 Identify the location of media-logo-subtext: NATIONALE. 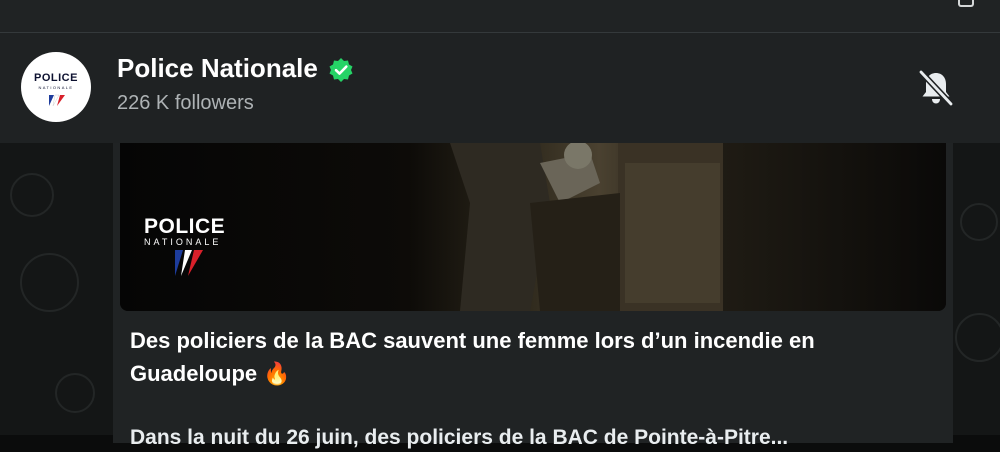
(183, 242).